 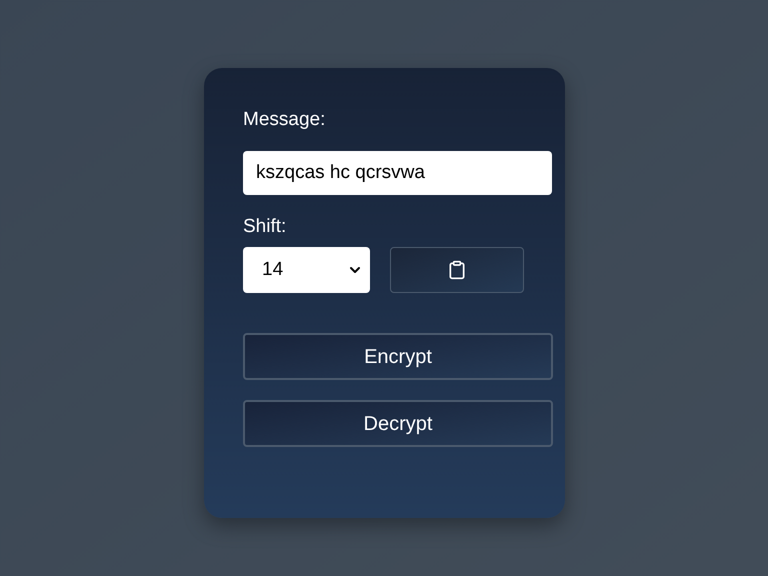 What do you see at coordinates (398, 356) in the screenshot?
I see `action-button: Encrypt` at bounding box center [398, 356].